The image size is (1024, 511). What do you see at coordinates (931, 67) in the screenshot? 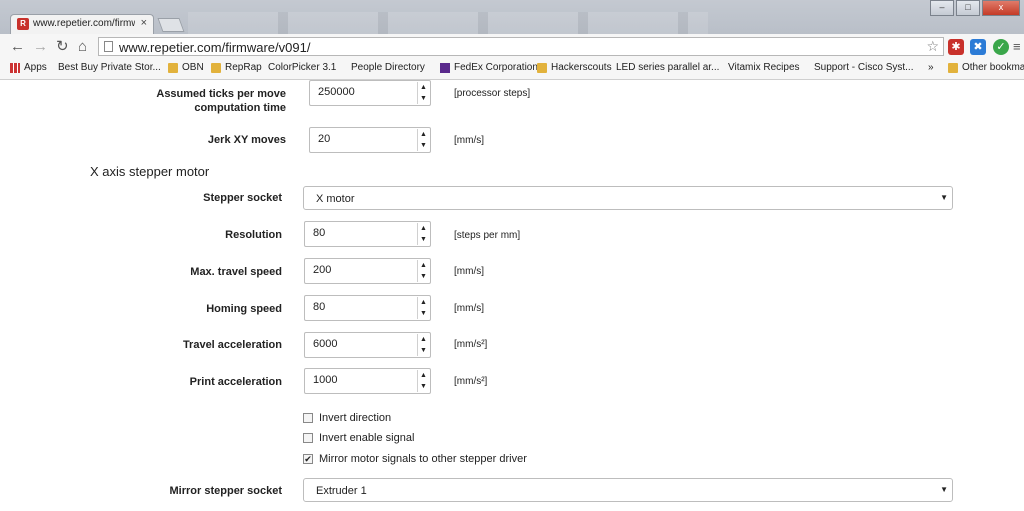
I see `bookmarks-overflow: »` at bounding box center [931, 67].